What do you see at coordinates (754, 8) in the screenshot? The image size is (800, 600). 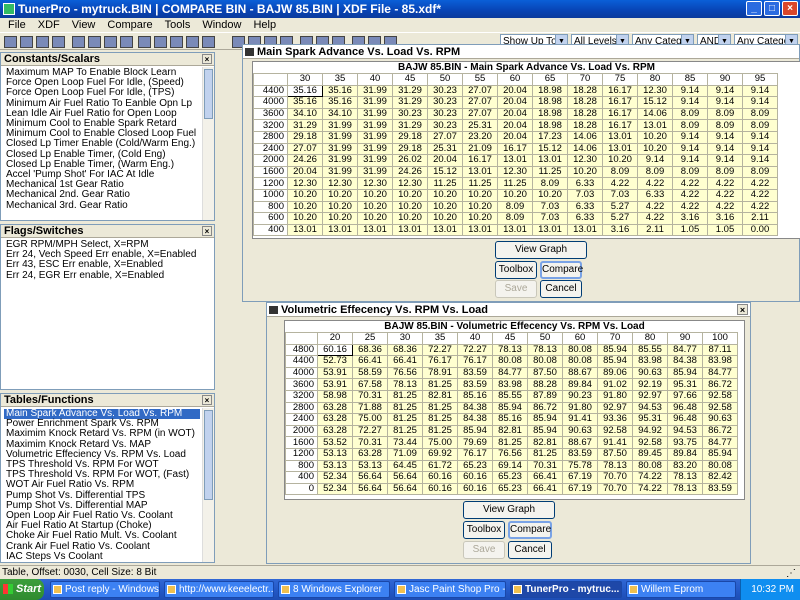 I see `minimize-button: _` at bounding box center [754, 8].